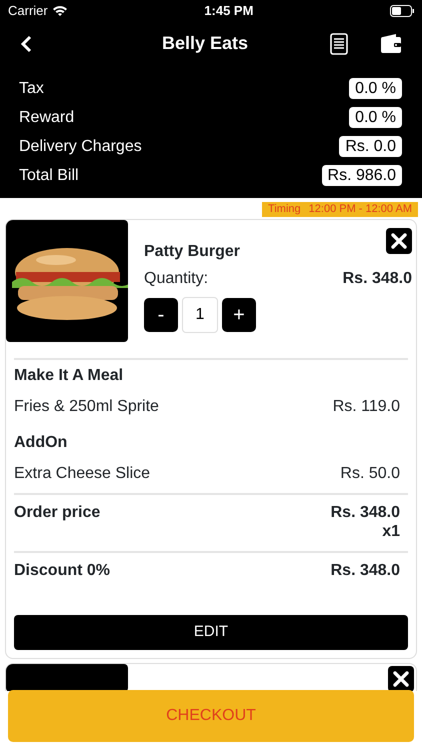  Describe the element at coordinates (339, 44) in the screenshot. I see `receipt-icon` at that location.